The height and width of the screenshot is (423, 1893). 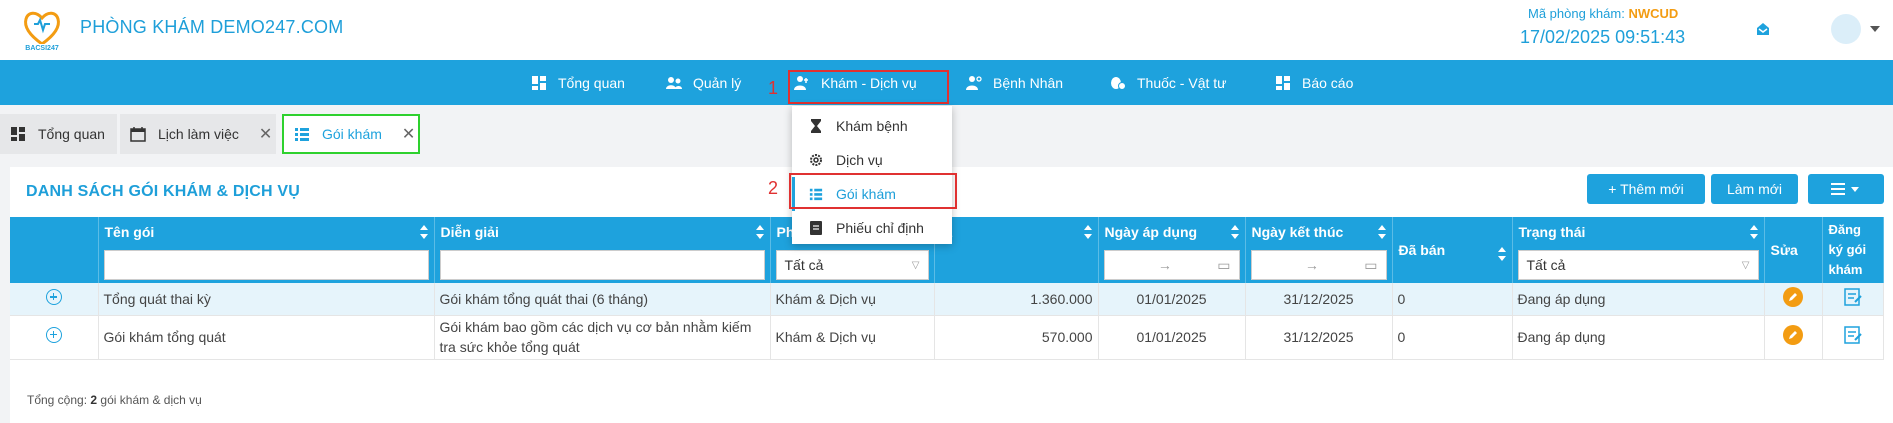 I want to click on annotation-step1: 1, so click(x=773, y=88).